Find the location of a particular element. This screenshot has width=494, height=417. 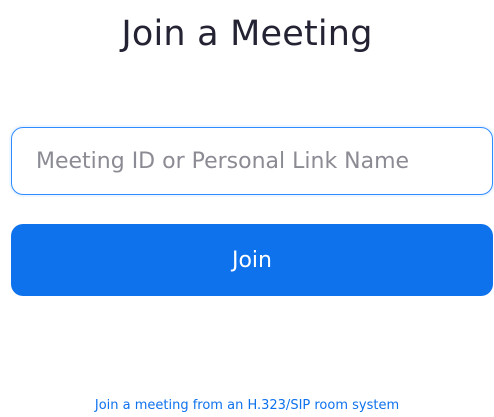

page-title: Join a Meeting is located at coordinates (247, 34).